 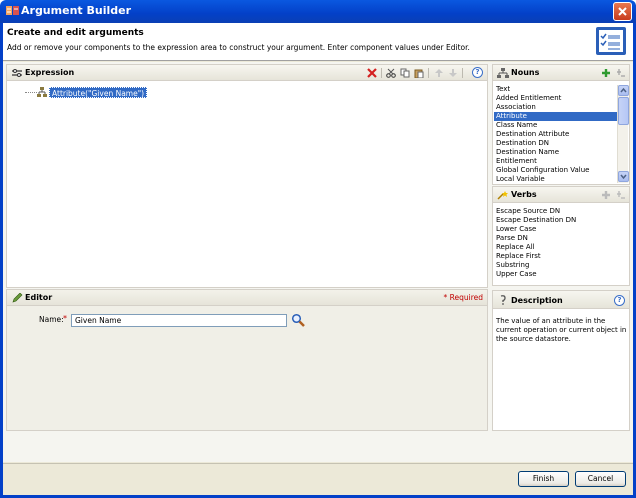 I want to click on chevron-up-icon, so click(x=623, y=90).